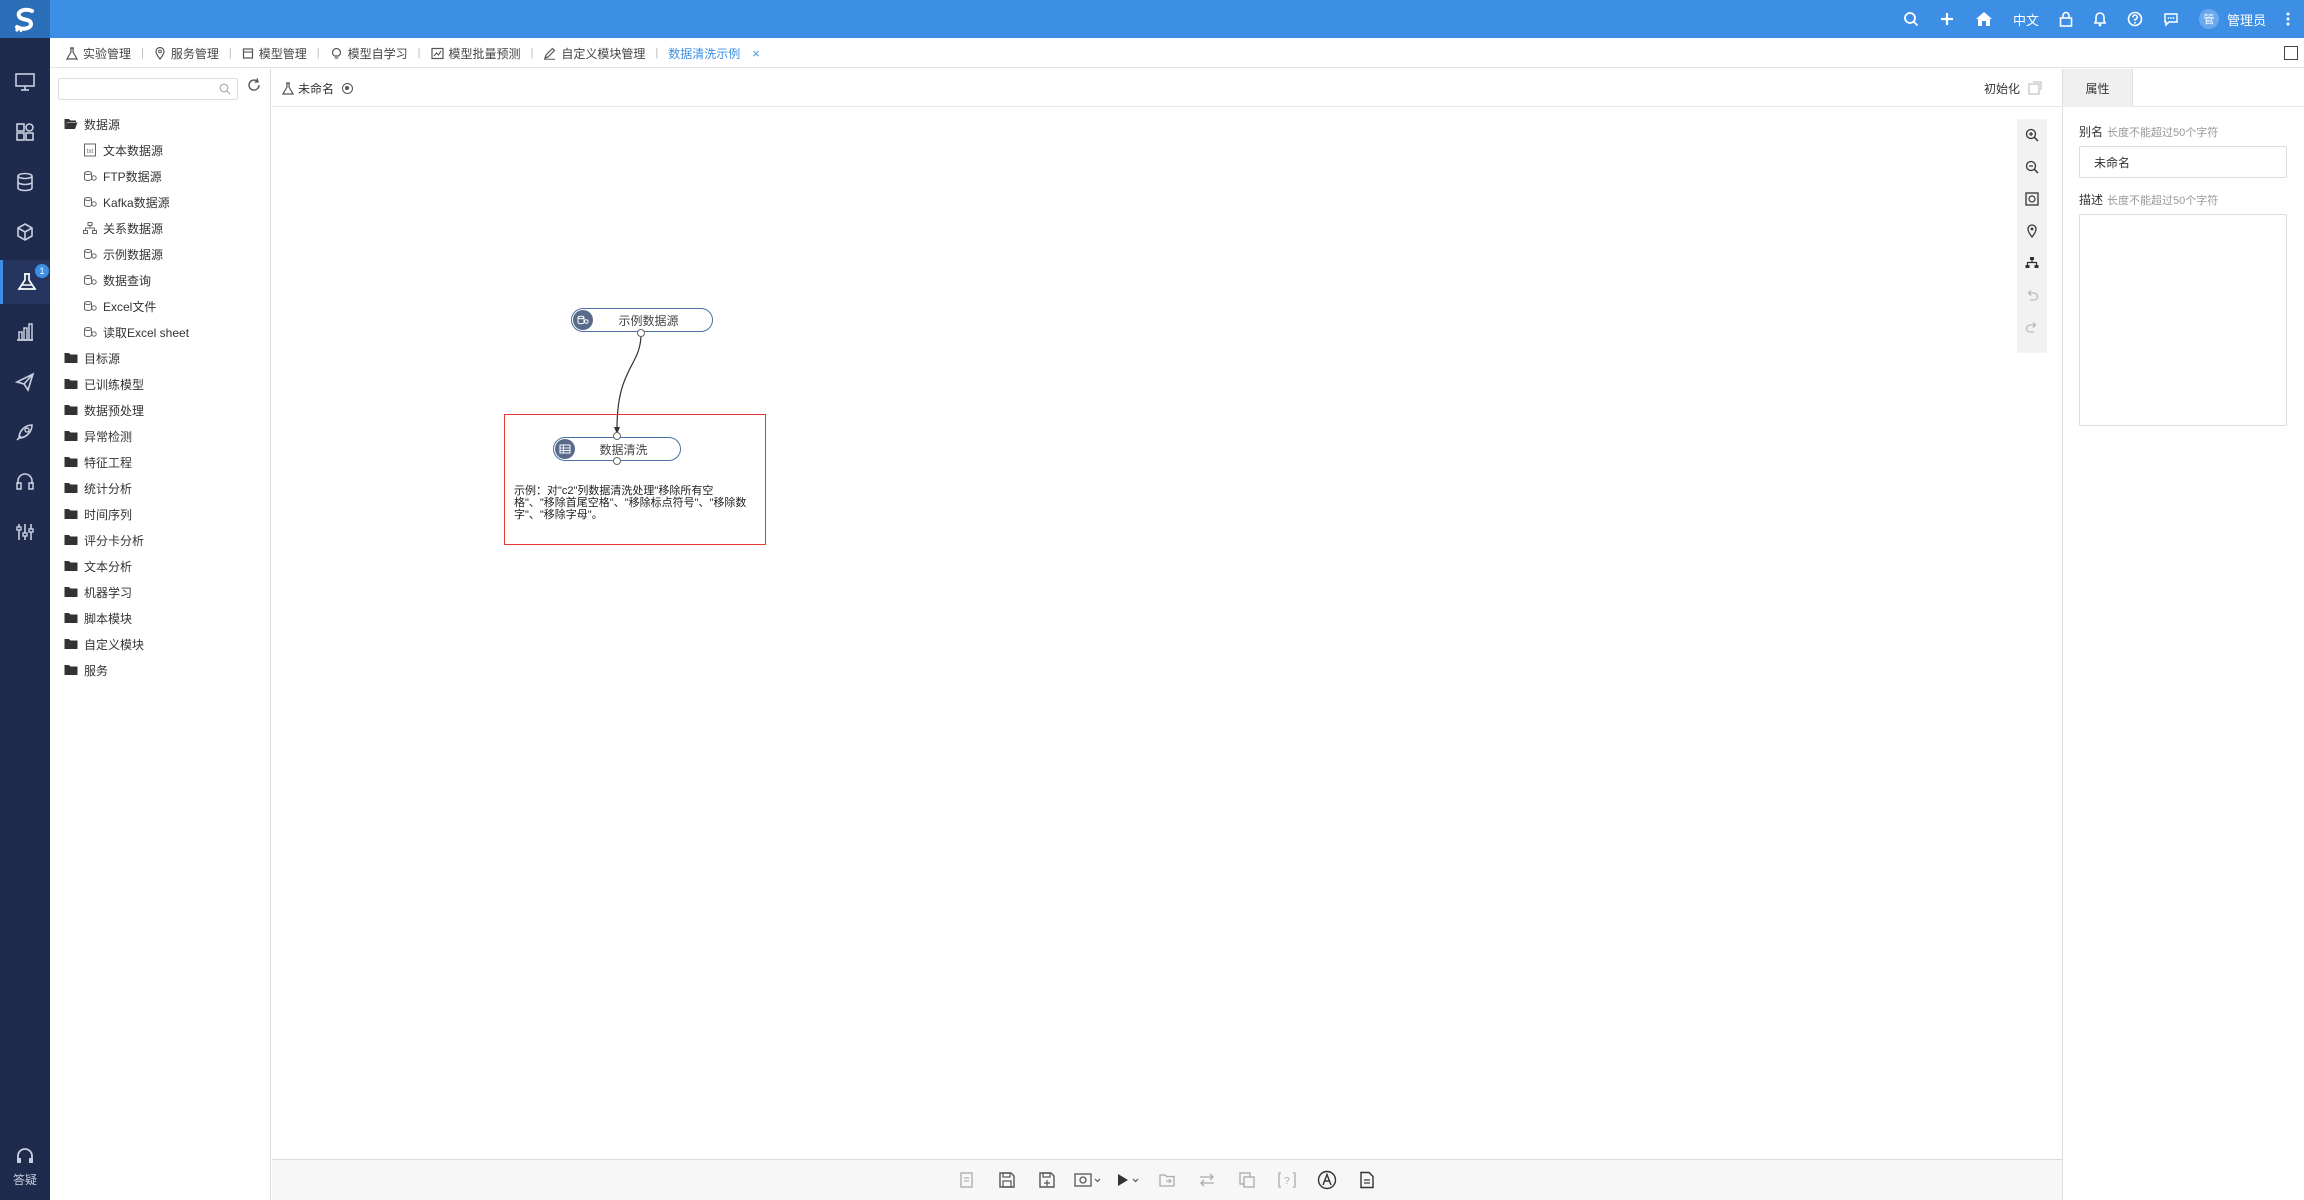 The image size is (2304, 1200). I want to click on nav-chart-icon, so click(25, 332).